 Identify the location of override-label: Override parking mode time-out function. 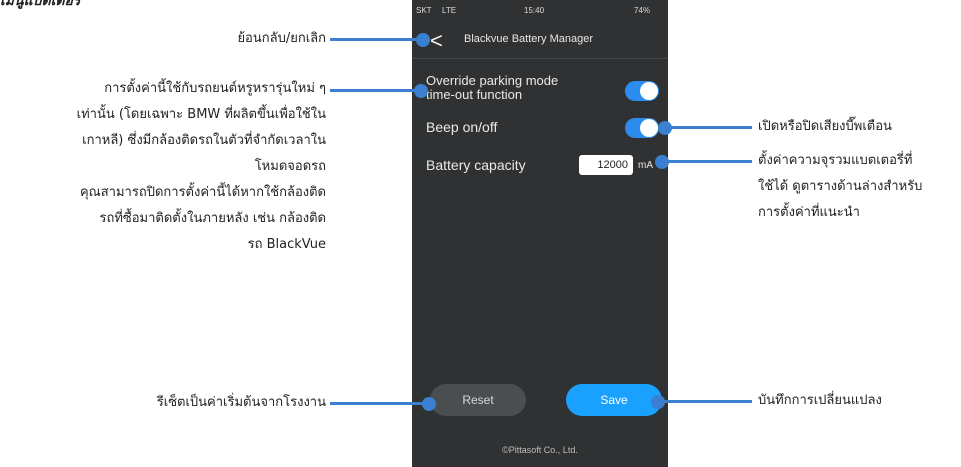
(492, 88).